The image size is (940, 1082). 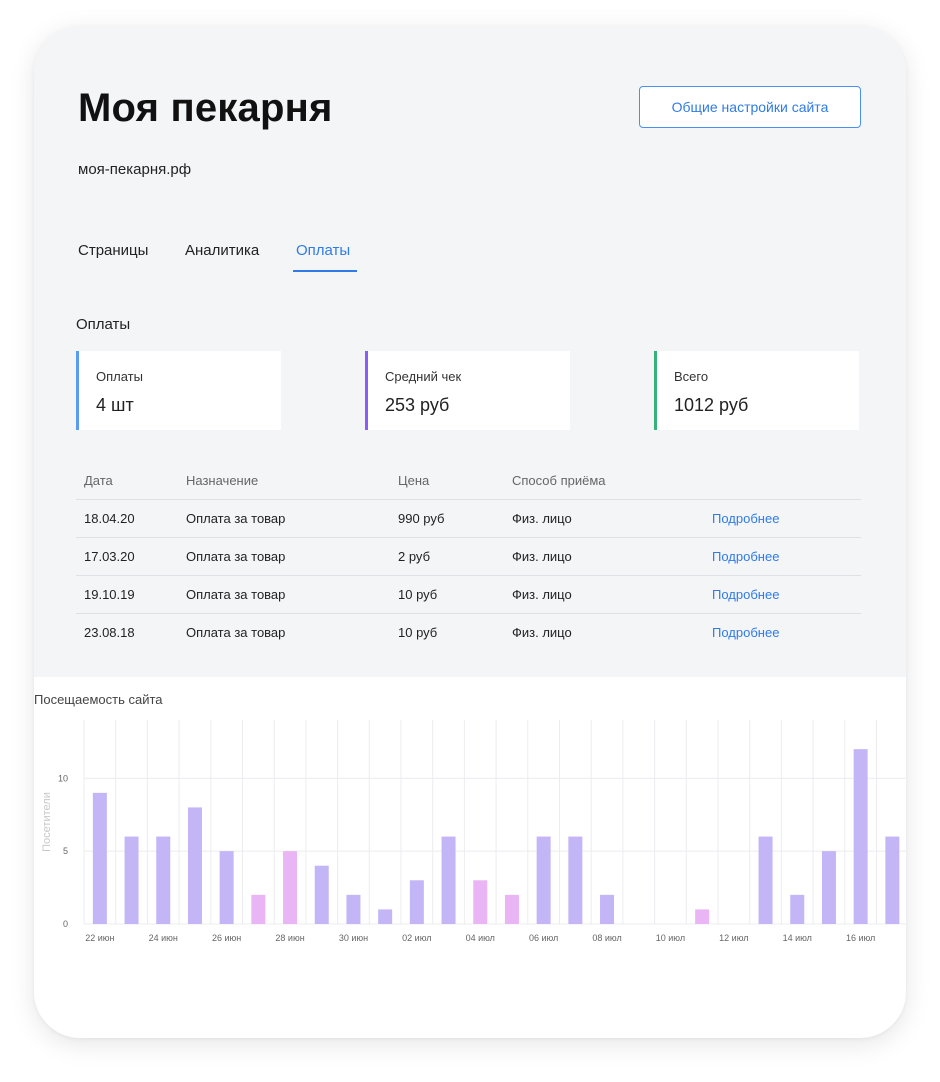 What do you see at coordinates (205, 108) in the screenshot?
I see `site-title: Моя пекарня` at bounding box center [205, 108].